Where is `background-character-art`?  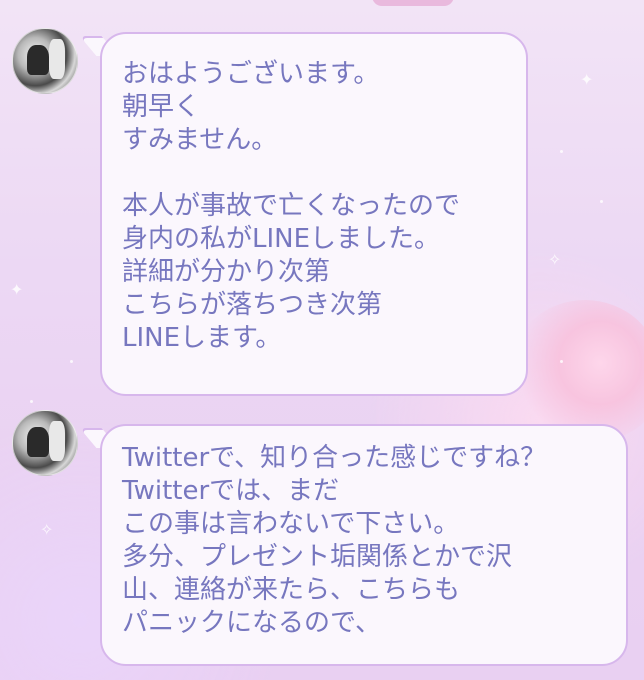 background-character-art is located at coordinates (577, 370).